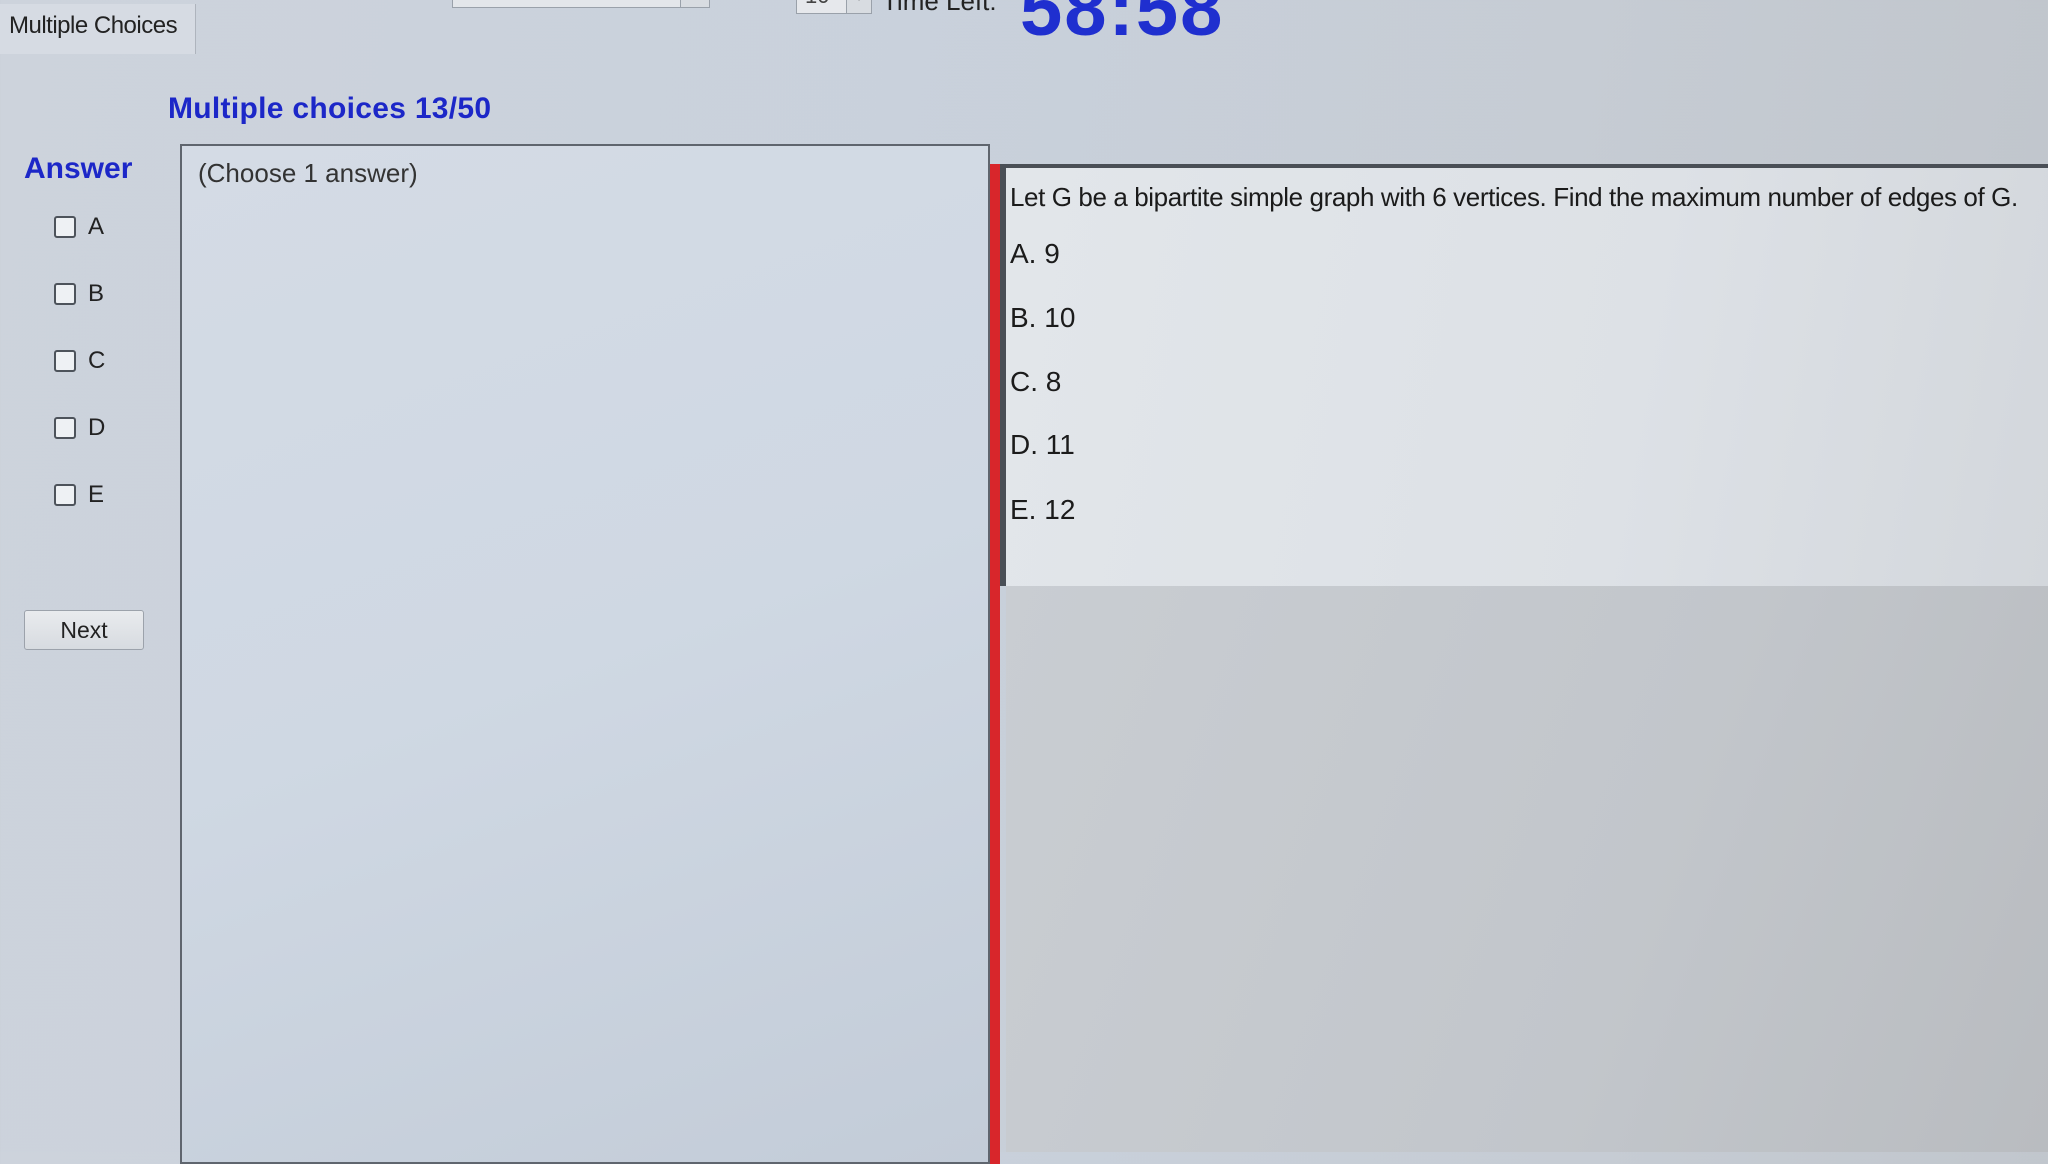 The height and width of the screenshot is (1164, 2048). Describe the element at coordinates (79, 294) in the screenshot. I see `option-b-checkbox: B` at that location.